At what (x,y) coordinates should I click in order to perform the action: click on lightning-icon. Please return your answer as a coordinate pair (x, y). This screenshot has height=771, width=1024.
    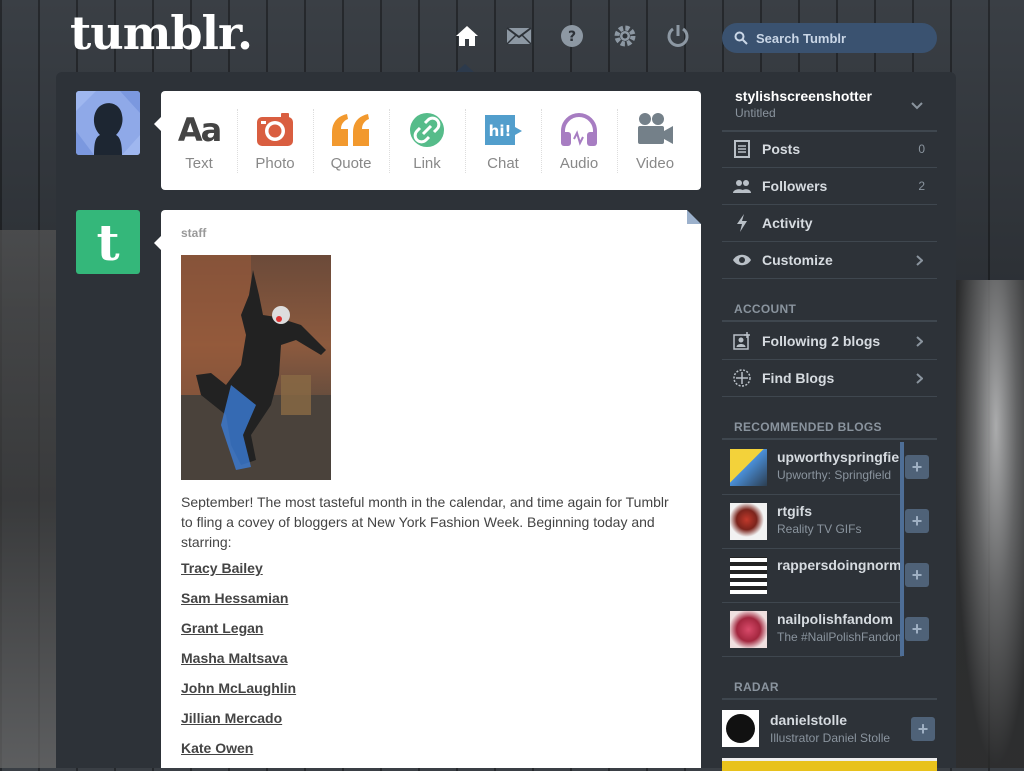
    Looking at the image, I should click on (742, 223).